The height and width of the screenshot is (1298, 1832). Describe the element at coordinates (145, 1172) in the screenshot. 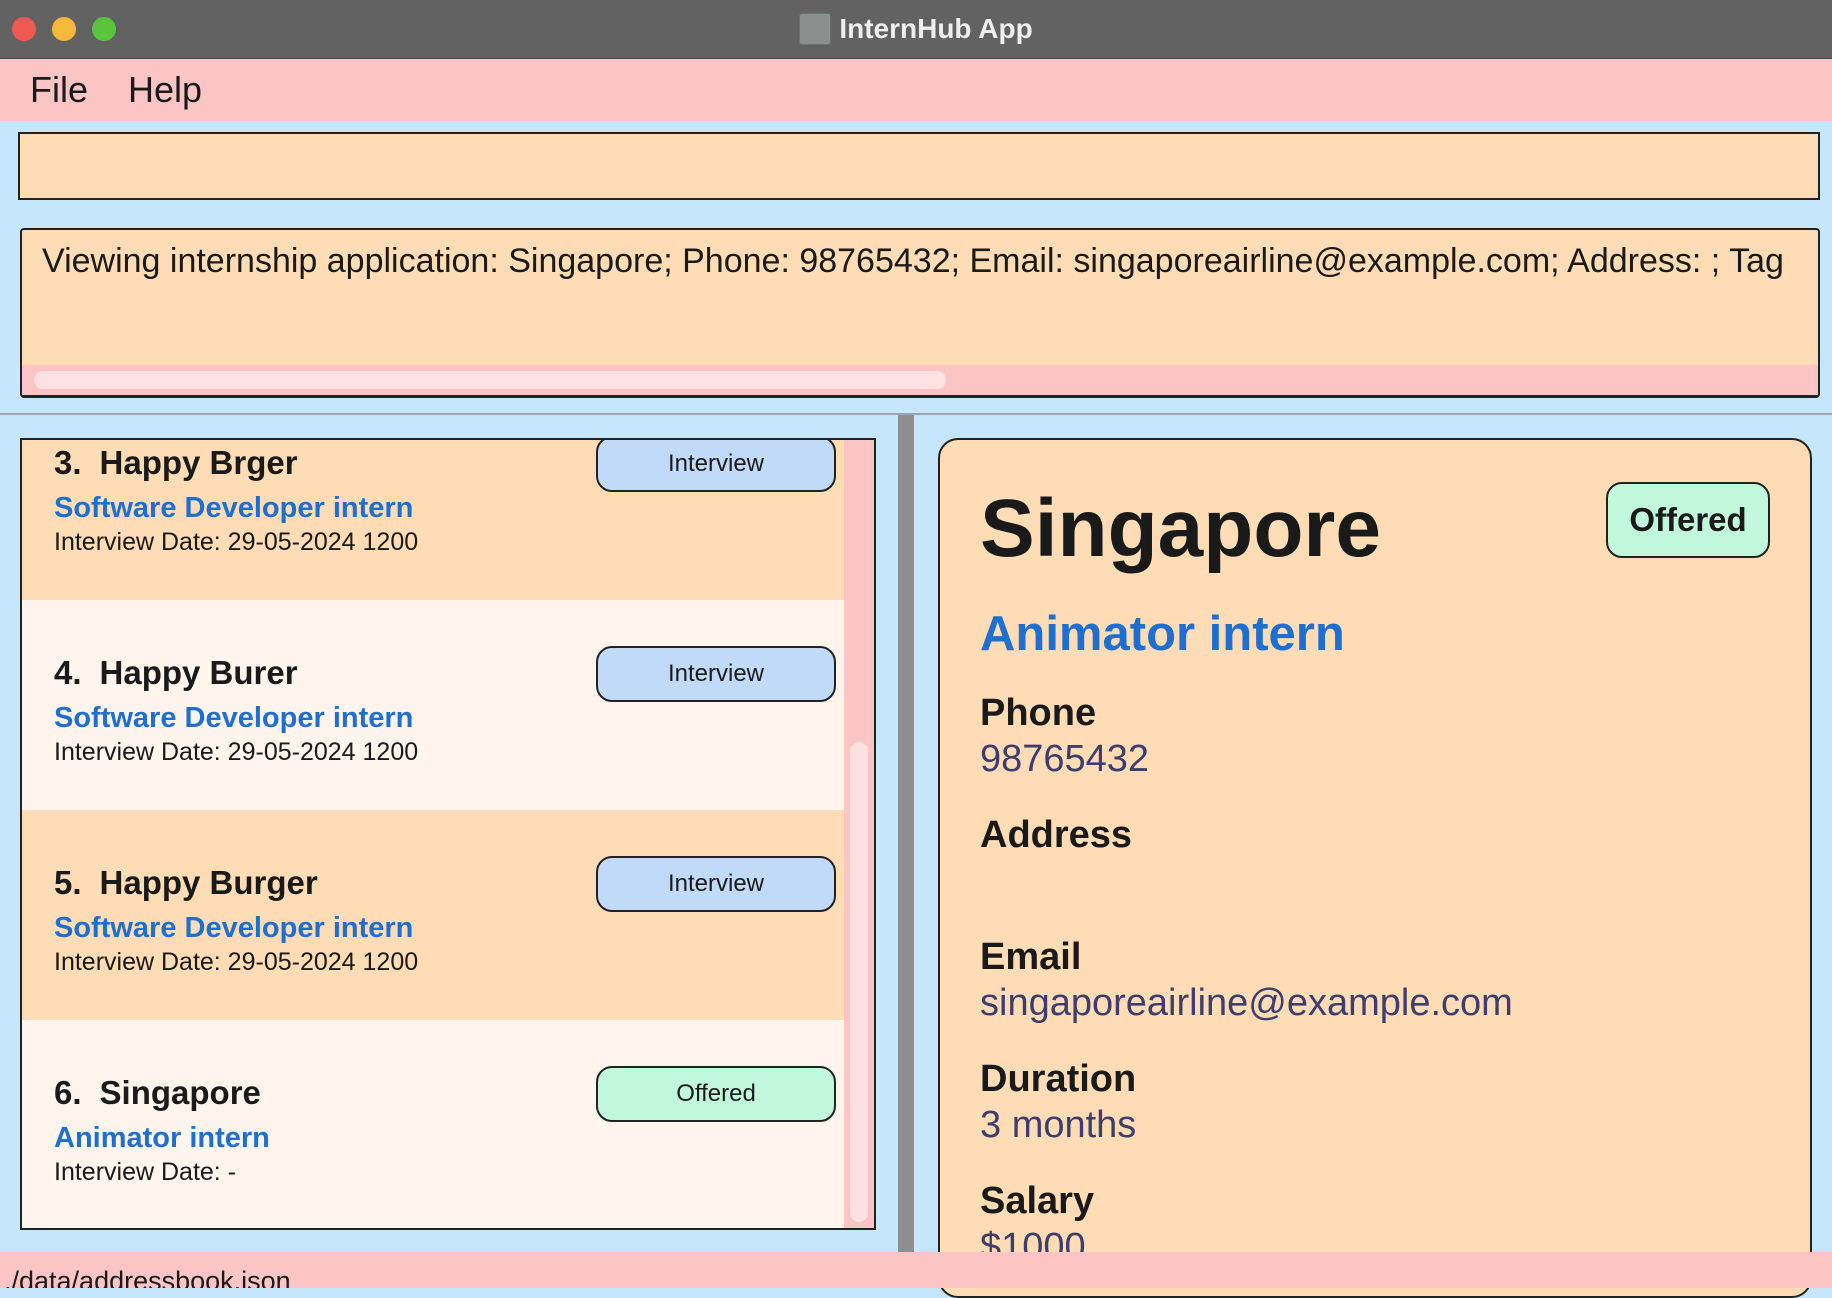

I see `card-interview-date: Interview Date: -` at that location.